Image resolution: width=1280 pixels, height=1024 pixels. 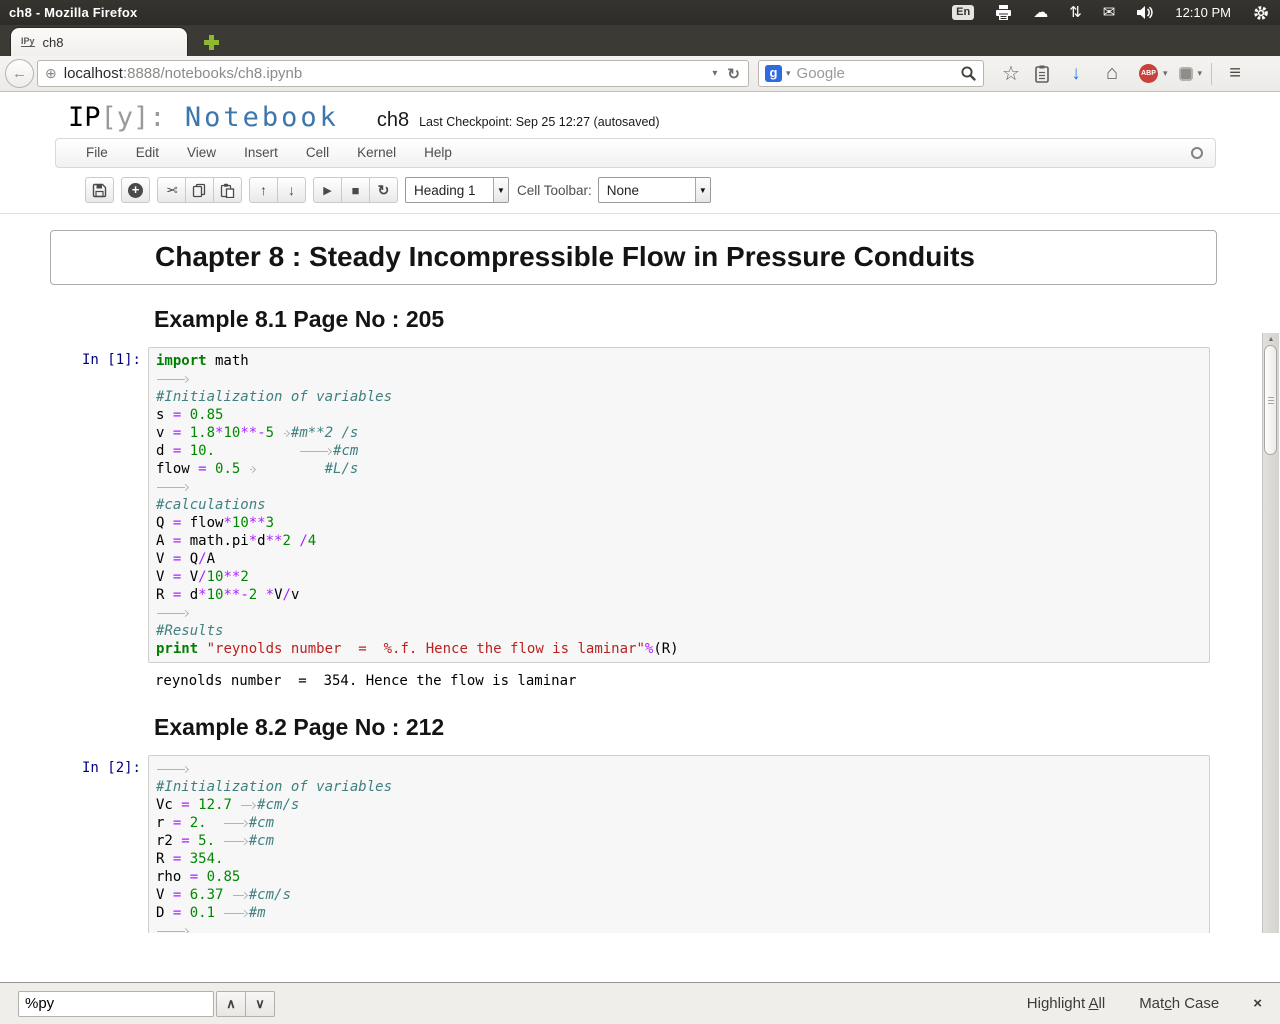 I want to click on new-tab-button, so click(x=211, y=42).